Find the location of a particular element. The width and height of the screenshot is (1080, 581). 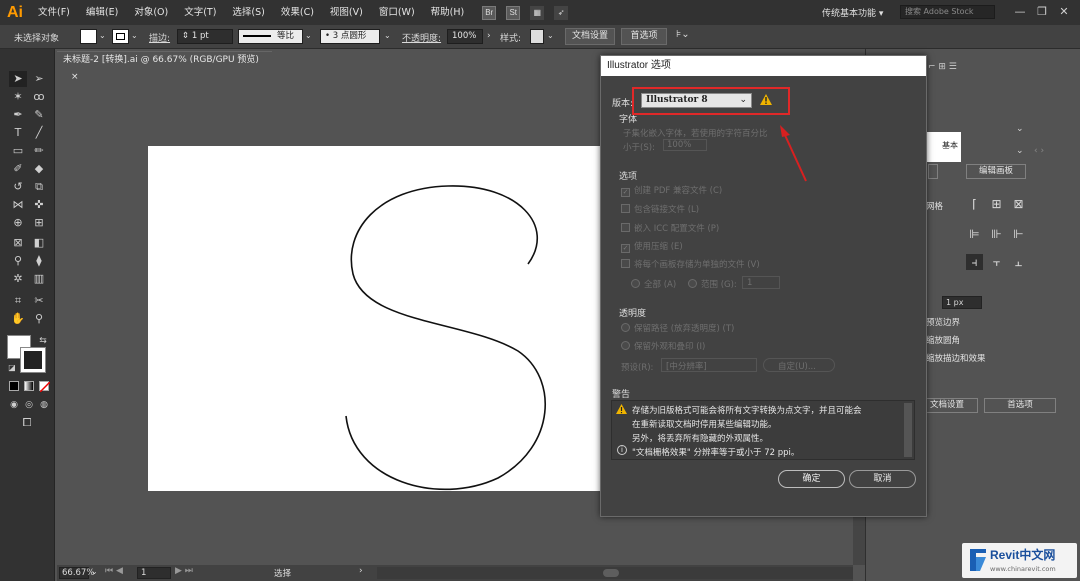

arrange-documents-icon: ▦ is located at coordinates (537, 12).